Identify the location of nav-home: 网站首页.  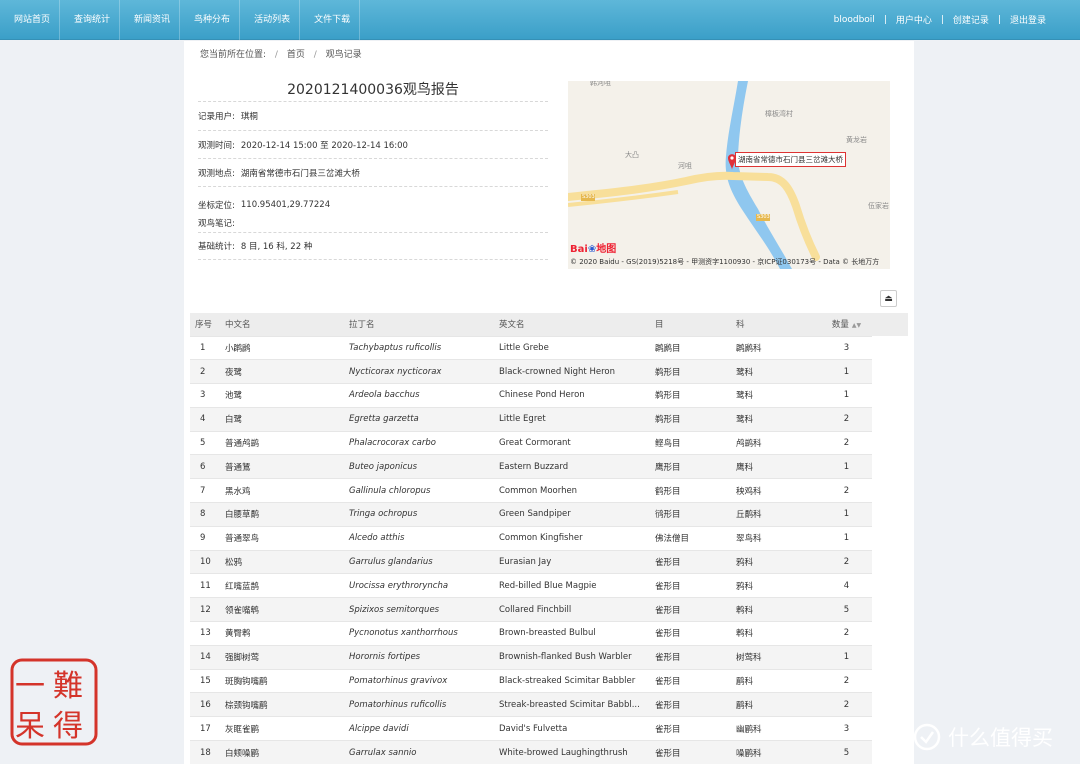
(30, 20).